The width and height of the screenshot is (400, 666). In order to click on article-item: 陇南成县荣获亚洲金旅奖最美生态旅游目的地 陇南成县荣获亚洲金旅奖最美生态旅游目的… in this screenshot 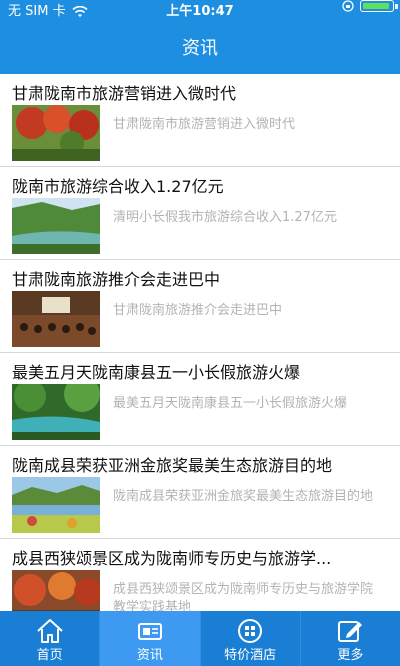, I will do `click(200, 492)`.